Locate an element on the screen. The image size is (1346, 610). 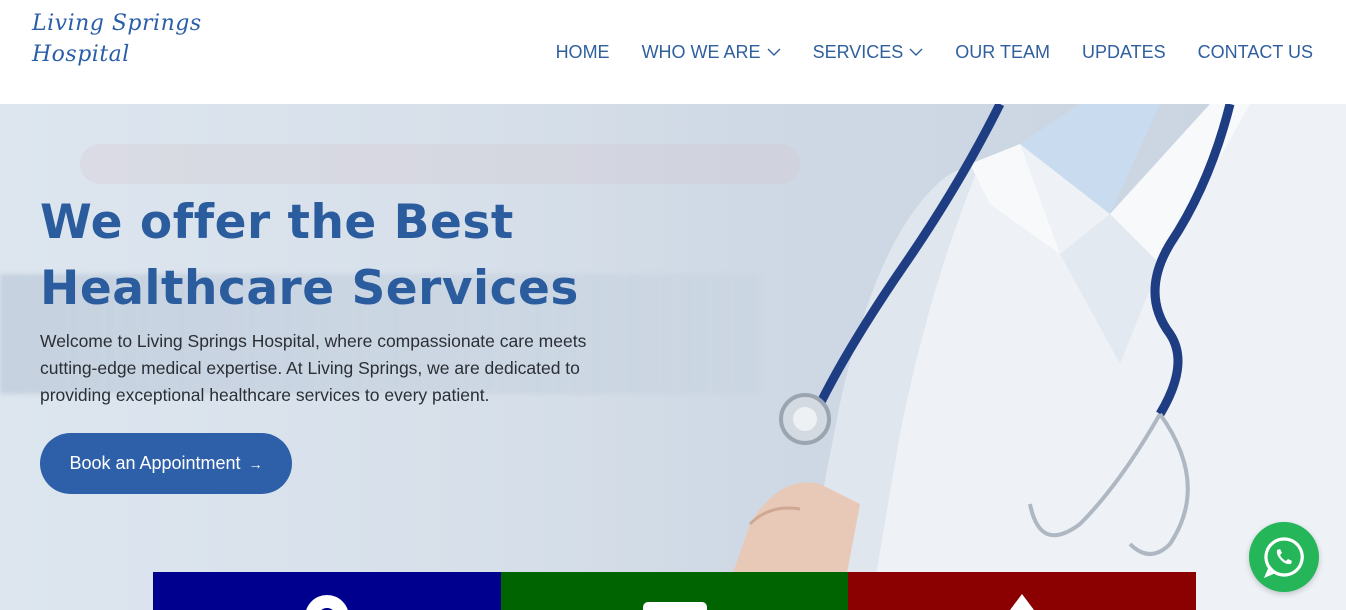
nav-updates-label: UPDATES is located at coordinates (1123, 51).